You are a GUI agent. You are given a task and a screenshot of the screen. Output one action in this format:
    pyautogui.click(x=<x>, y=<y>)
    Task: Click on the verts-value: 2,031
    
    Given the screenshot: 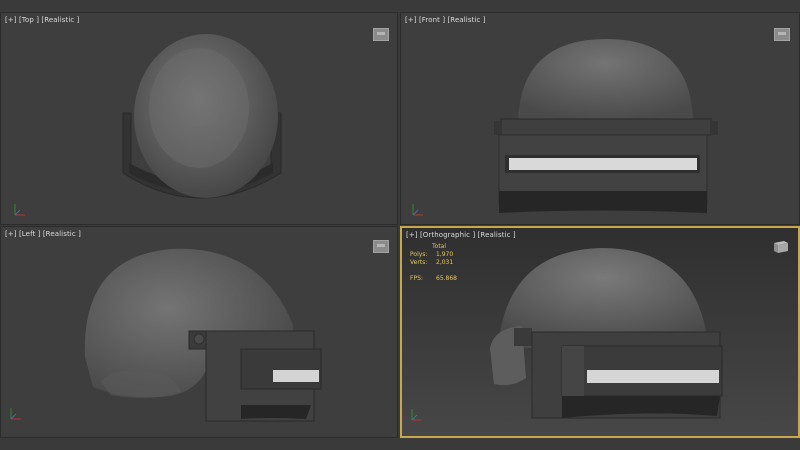 What is the action you would take?
    pyautogui.click(x=445, y=262)
    